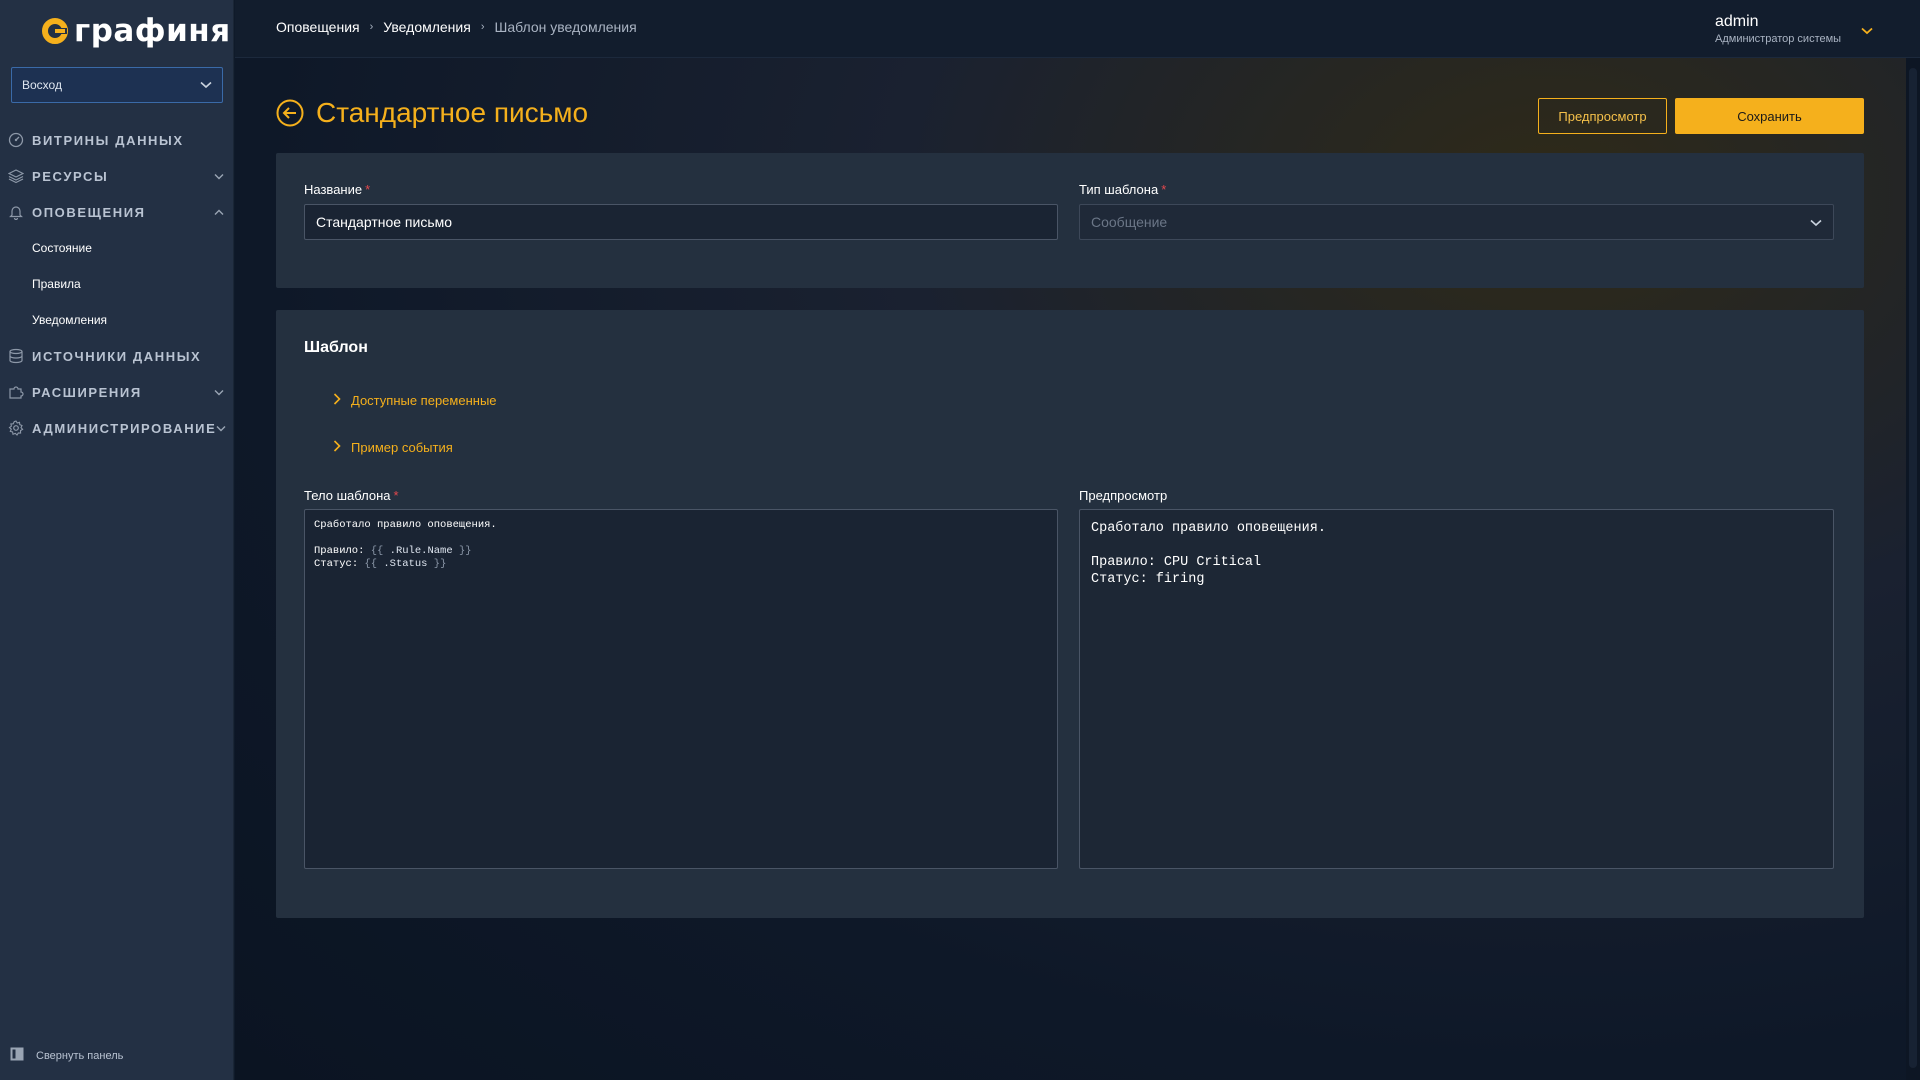 The image size is (1920, 1080). What do you see at coordinates (117, 320) in the screenshot?
I see `sidebar-subitem-notifications: Уведомления` at bounding box center [117, 320].